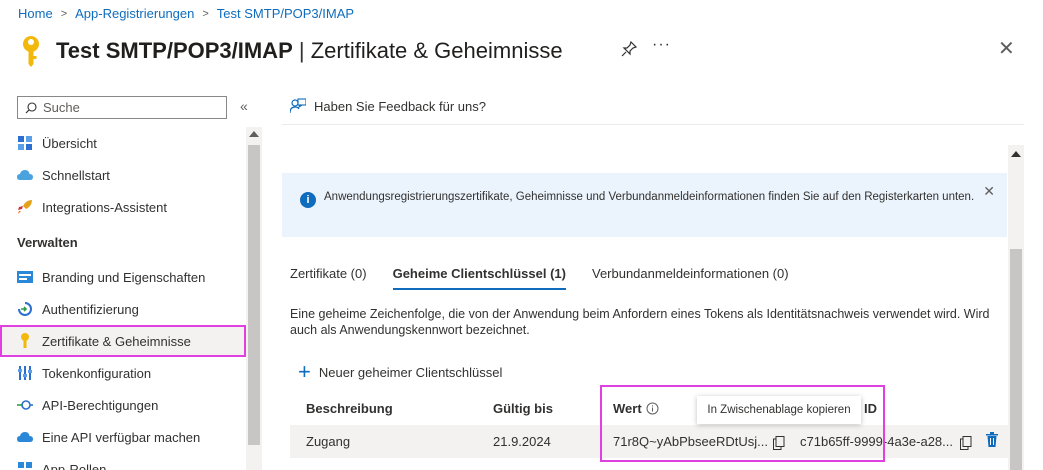 Image resolution: width=1043 pixels, height=470 pixels. What do you see at coordinates (285, 13) in the screenshot?
I see `breadcrumb-app: Test SMTP/POP3/IMAP` at bounding box center [285, 13].